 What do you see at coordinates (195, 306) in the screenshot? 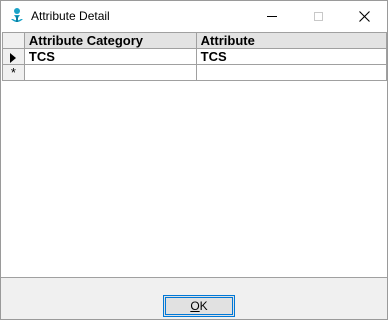
I see `ok-mnemonic: O` at bounding box center [195, 306].